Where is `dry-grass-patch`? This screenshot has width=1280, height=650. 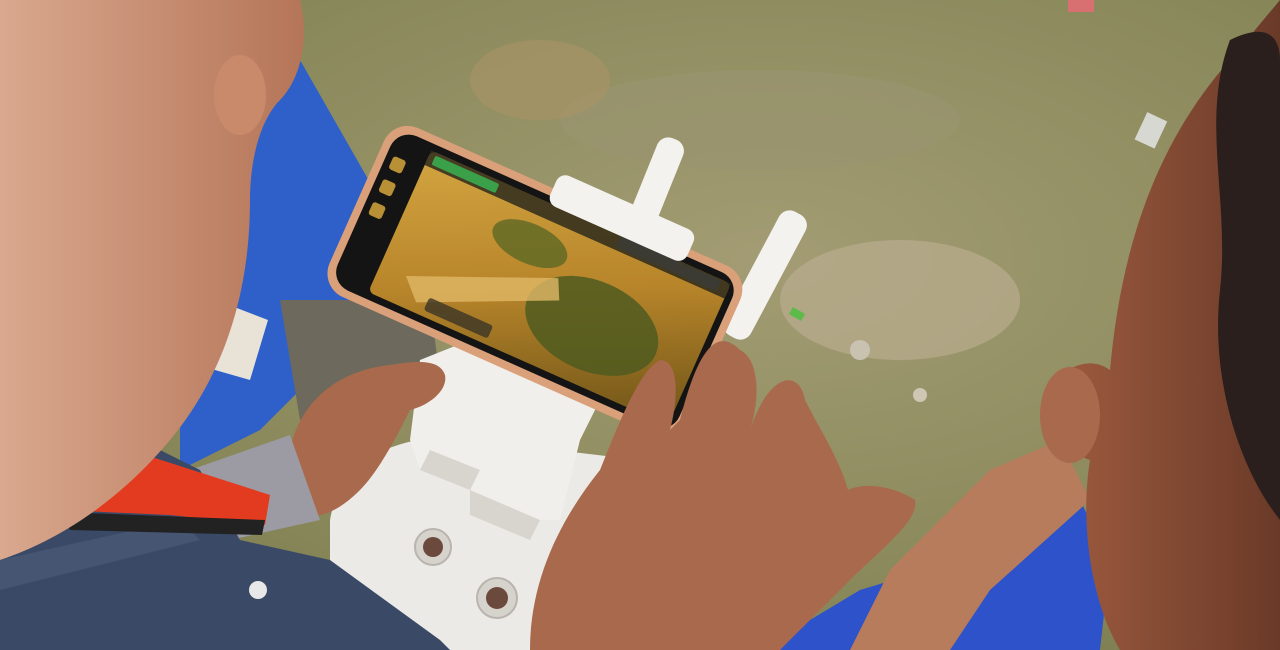
dry-grass-patch is located at coordinates (760, 120).